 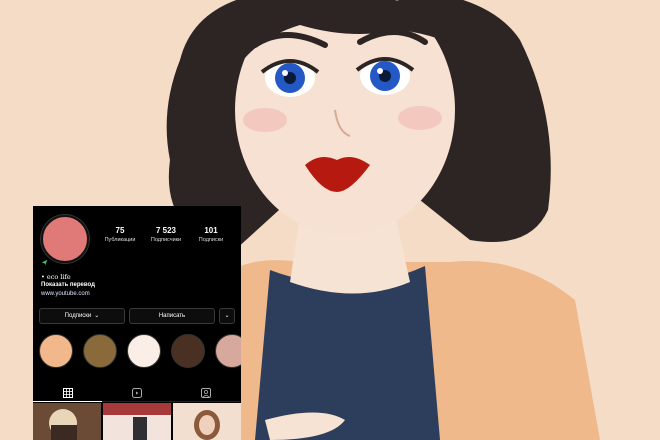 What do you see at coordinates (166, 240) in the screenshot?
I see `stat-label: Подписчики` at bounding box center [166, 240].